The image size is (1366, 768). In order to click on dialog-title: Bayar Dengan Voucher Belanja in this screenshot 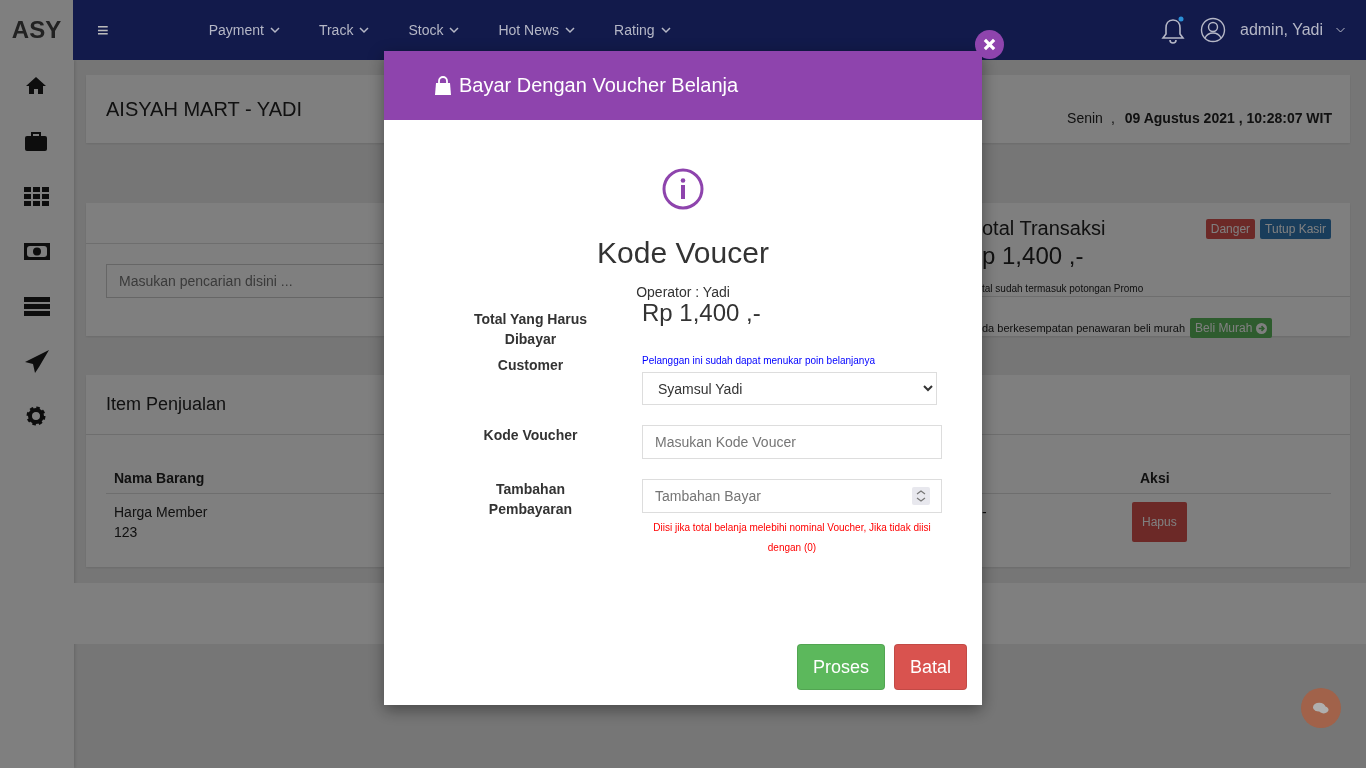, I will do `click(599, 85)`.